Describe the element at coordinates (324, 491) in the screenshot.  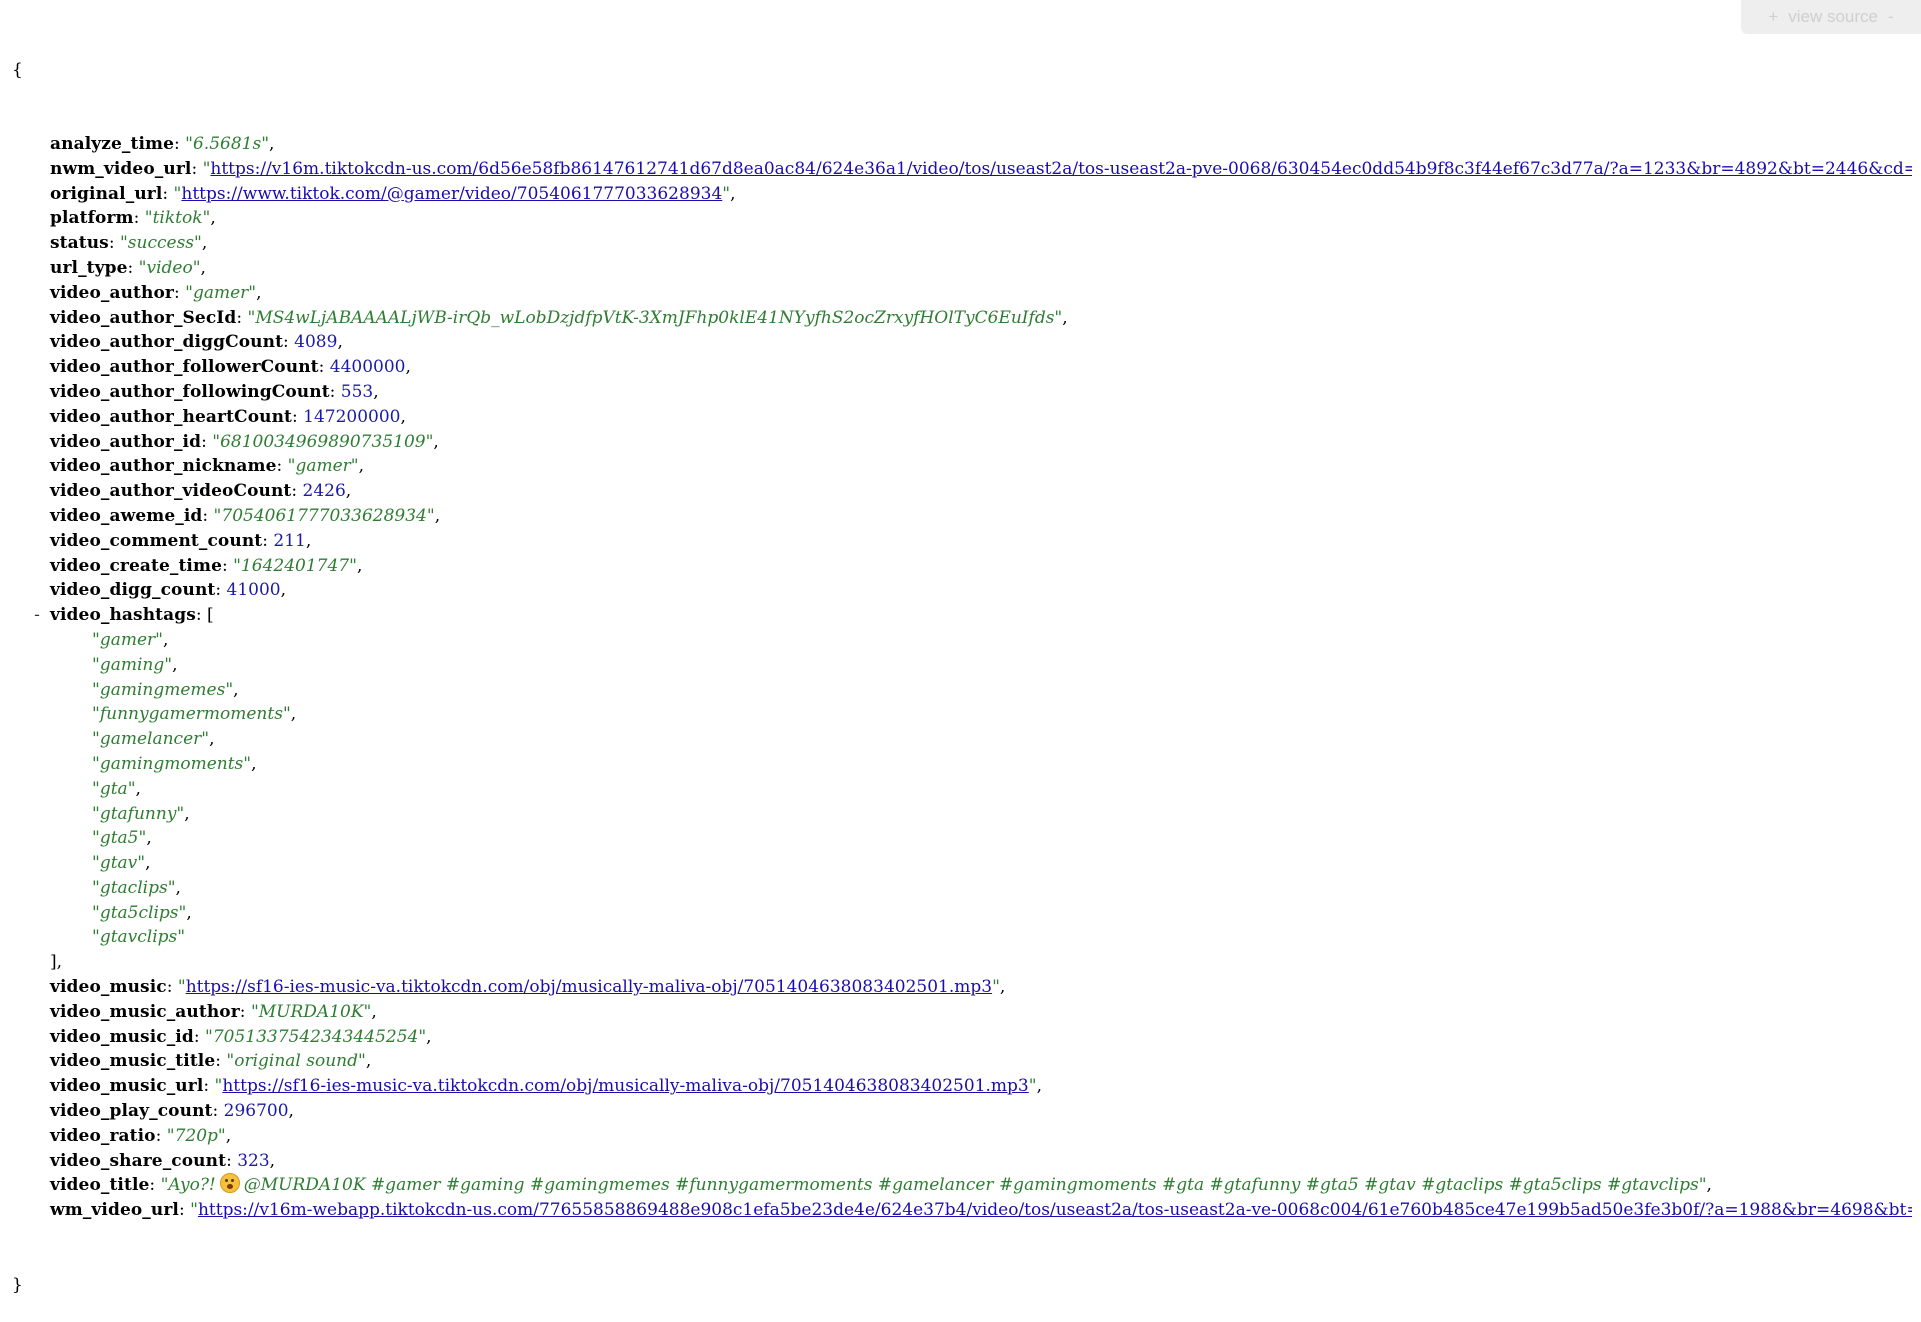
I see `json-number-value: 2426` at that location.